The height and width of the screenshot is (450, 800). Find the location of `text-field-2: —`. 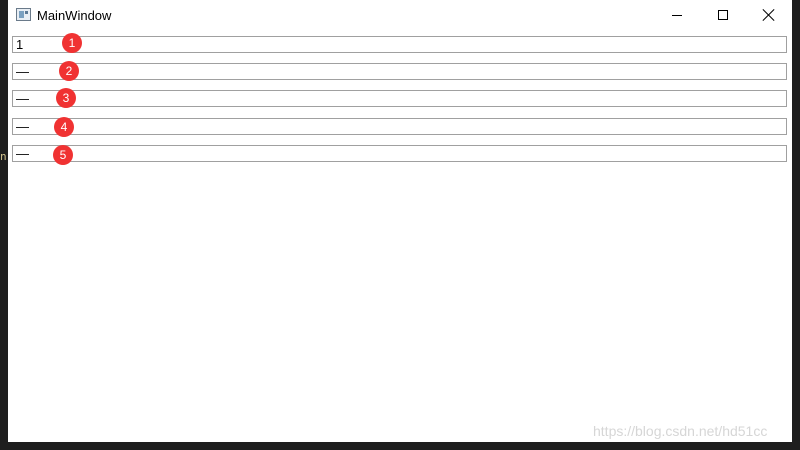

text-field-2: — is located at coordinates (399, 71).